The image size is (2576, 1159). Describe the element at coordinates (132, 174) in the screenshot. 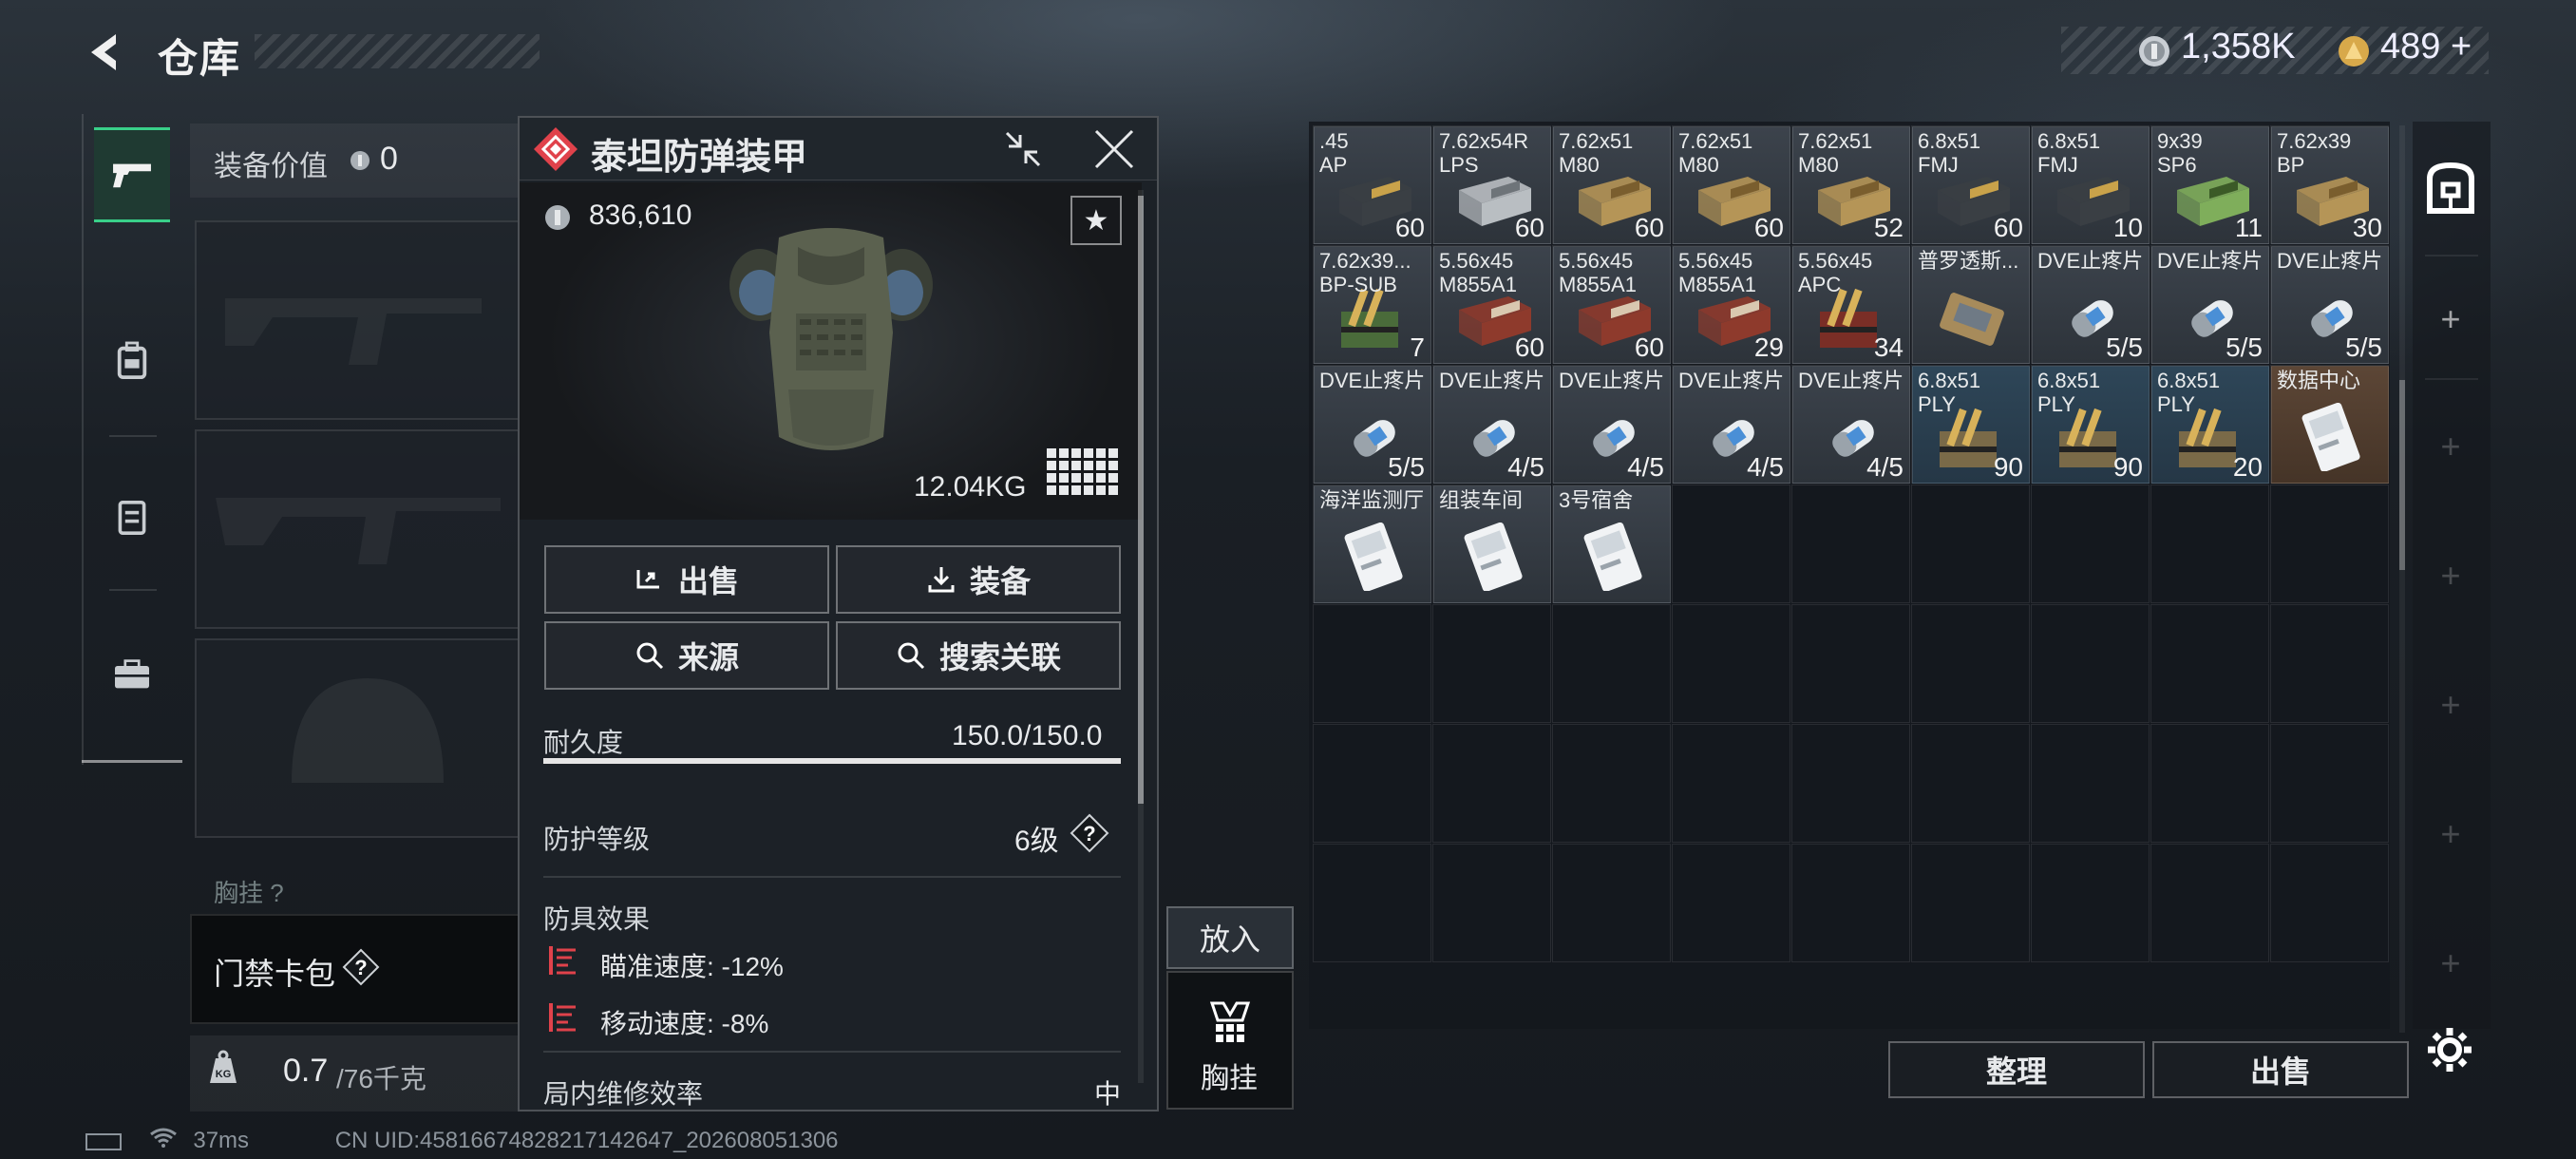

I see `tab-weapons` at that location.